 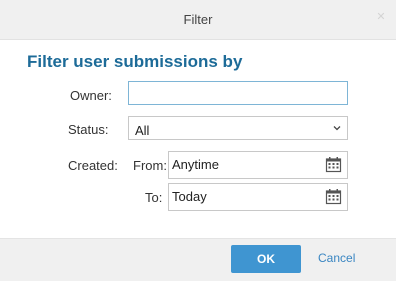 What do you see at coordinates (154, 197) in the screenshot?
I see `to-label: To:` at bounding box center [154, 197].